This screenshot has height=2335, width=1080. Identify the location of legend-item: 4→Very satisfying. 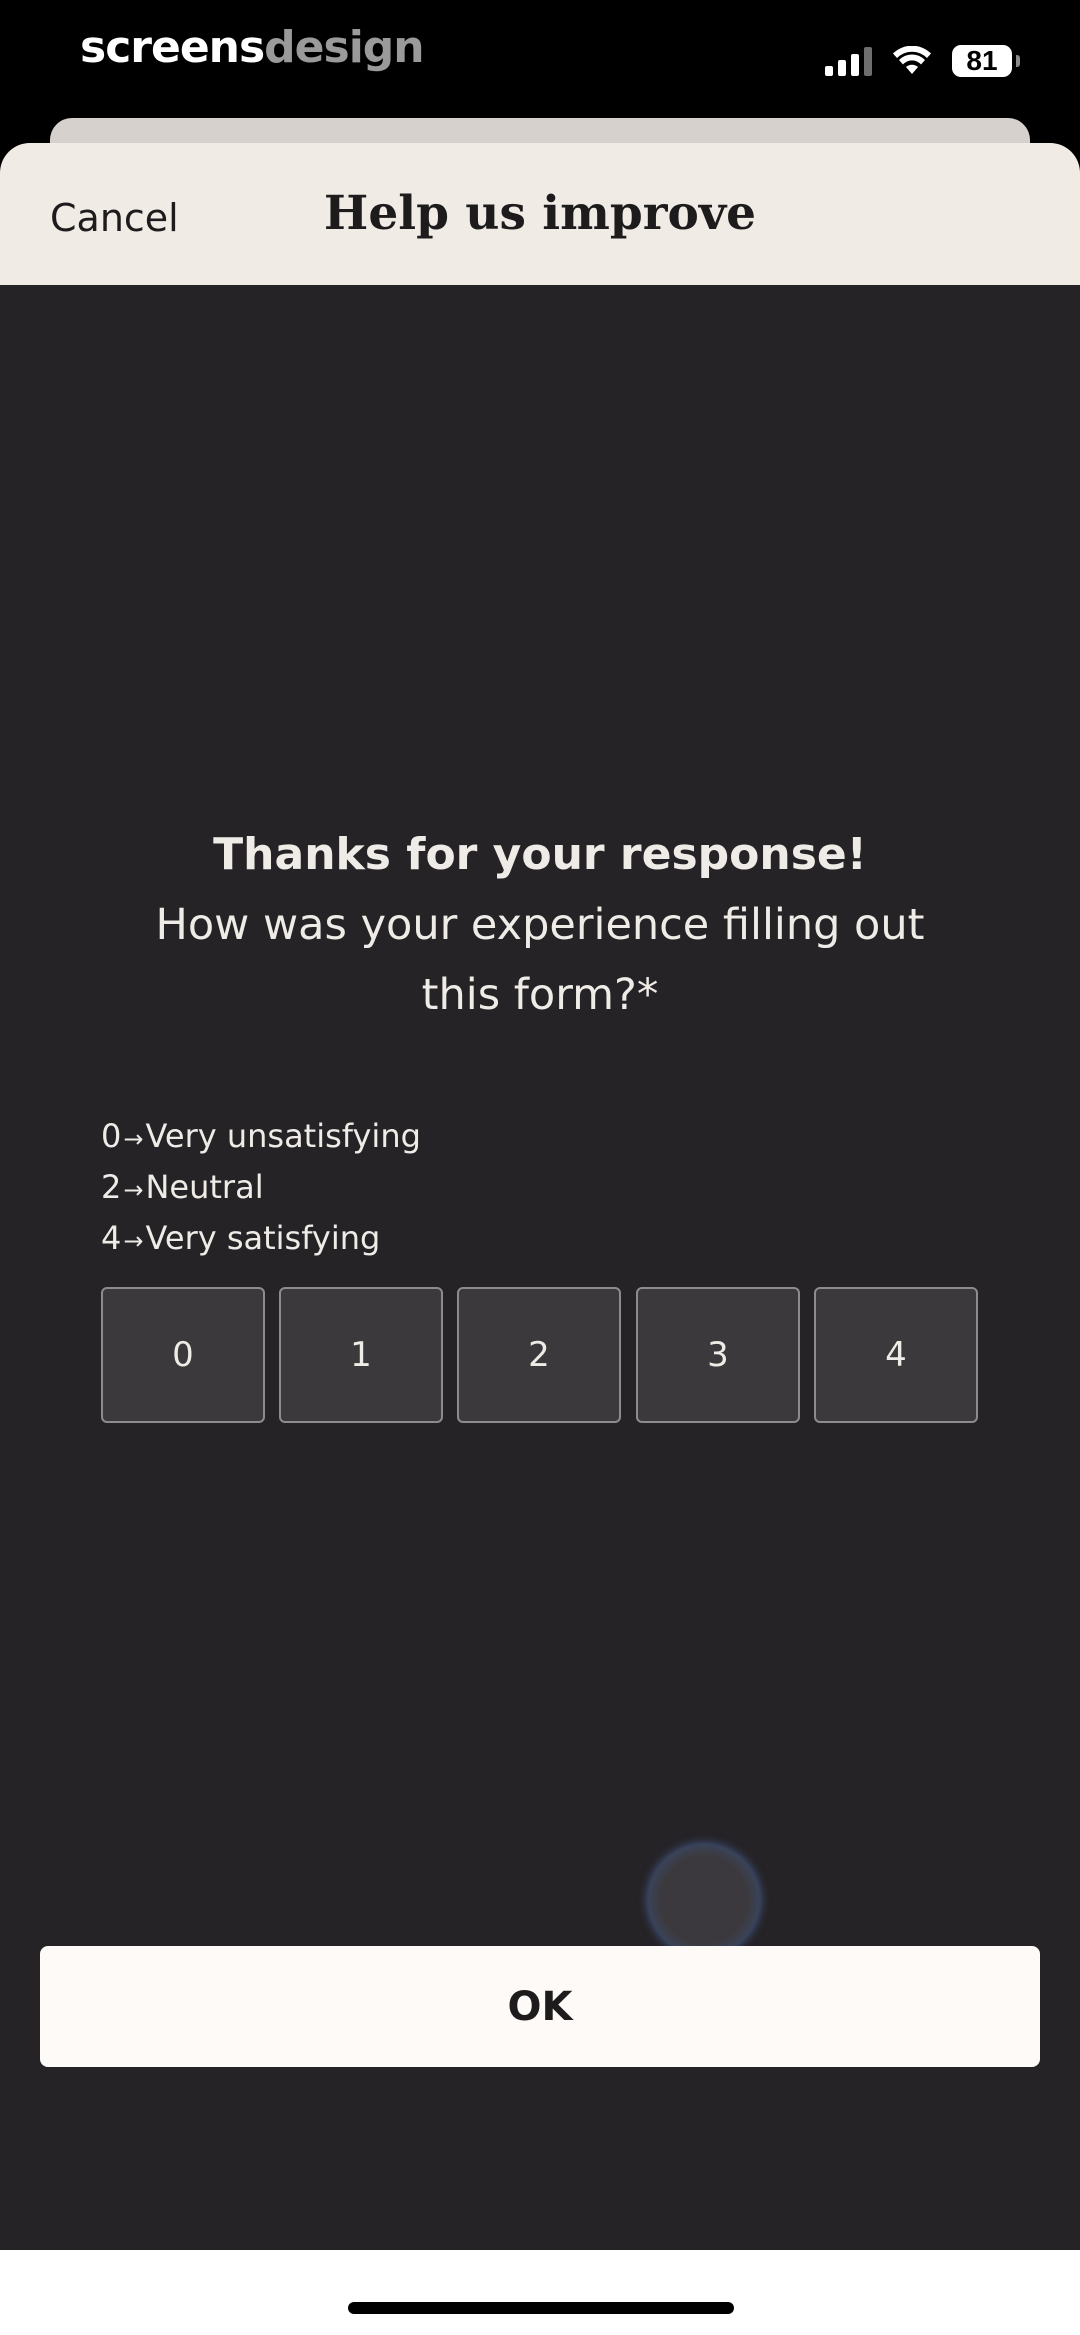
(241, 1238).